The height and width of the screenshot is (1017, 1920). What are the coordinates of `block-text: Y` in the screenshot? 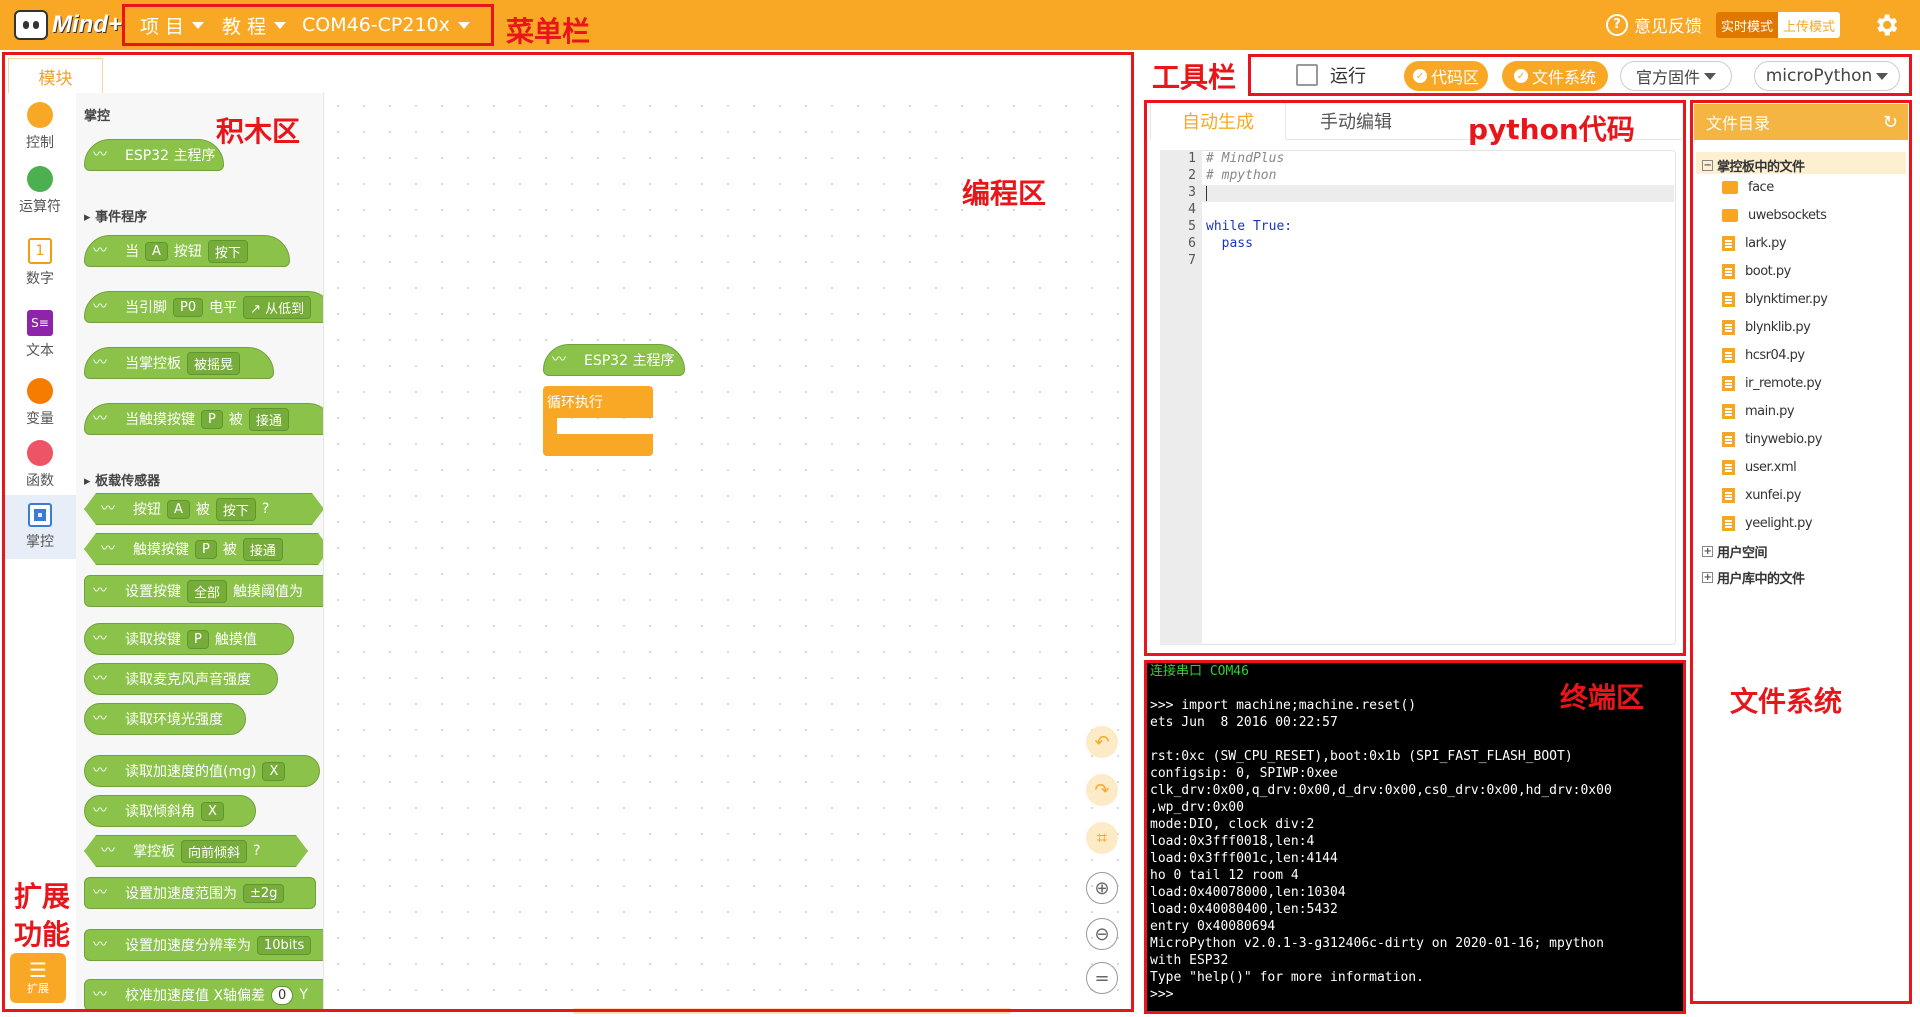 It's located at (303, 995).